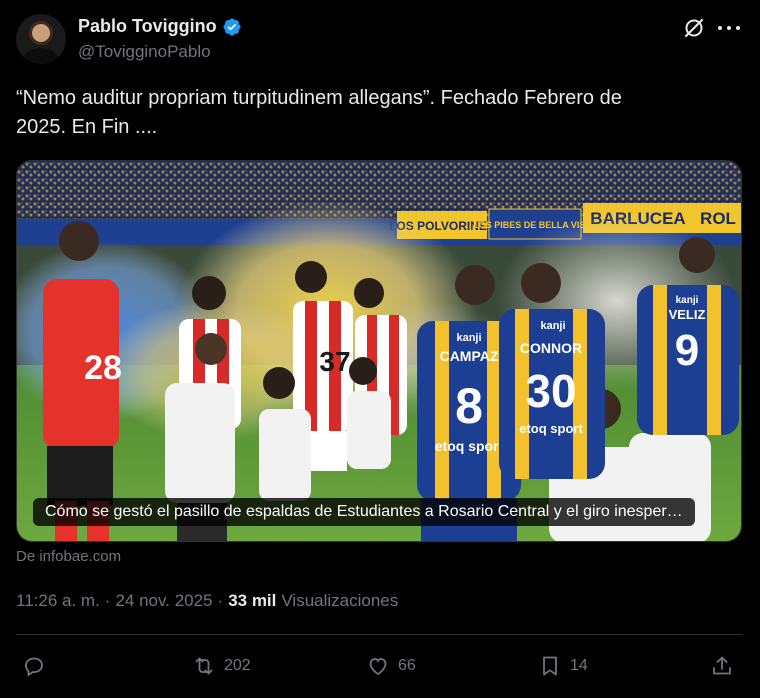 This screenshot has width=760, height=698. Describe the element at coordinates (221, 666) in the screenshot. I see `retweet-button: 202` at that location.